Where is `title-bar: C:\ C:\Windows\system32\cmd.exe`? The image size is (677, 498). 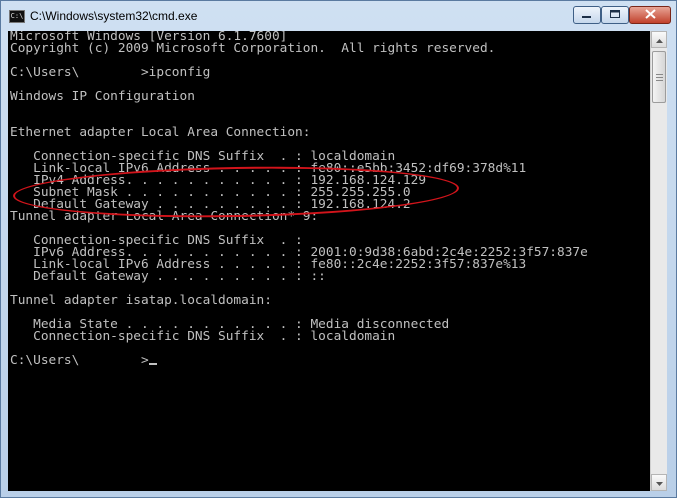 title-bar: C:\ C:\Windows\system32\cmd.exe is located at coordinates (339, 16).